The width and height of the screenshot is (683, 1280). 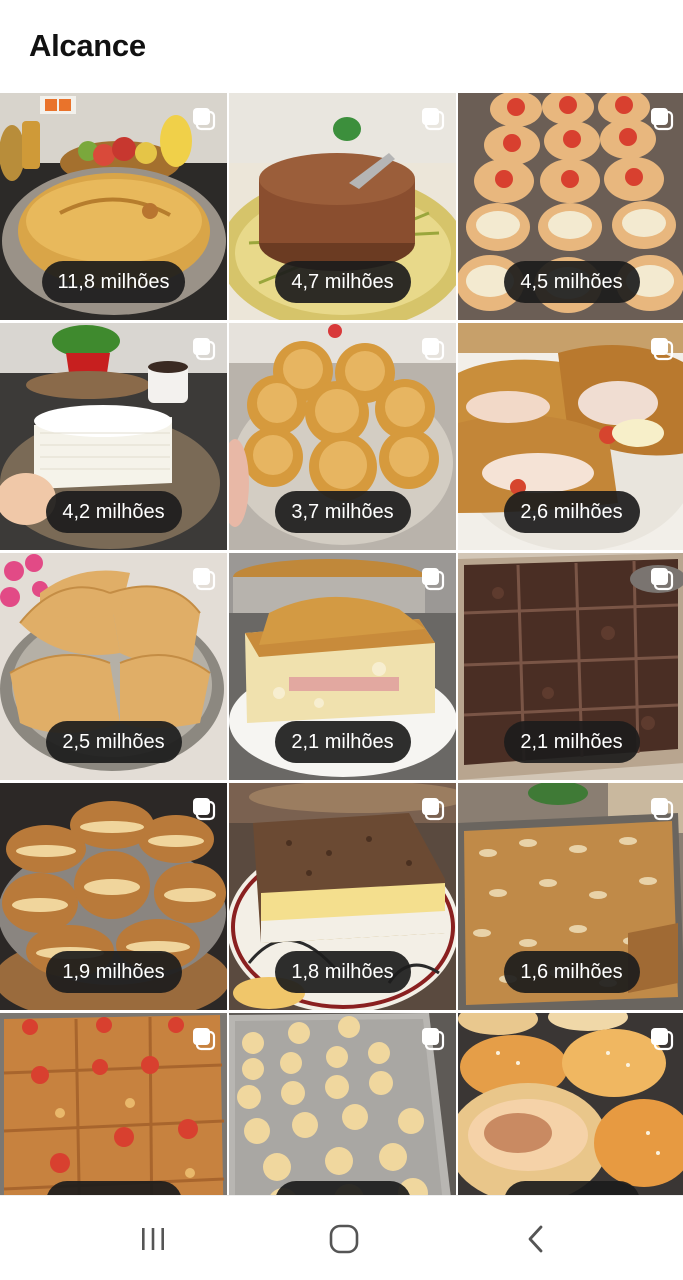 What do you see at coordinates (113, 666) in the screenshot?
I see `post-tile: 2,5 milhões` at bounding box center [113, 666].